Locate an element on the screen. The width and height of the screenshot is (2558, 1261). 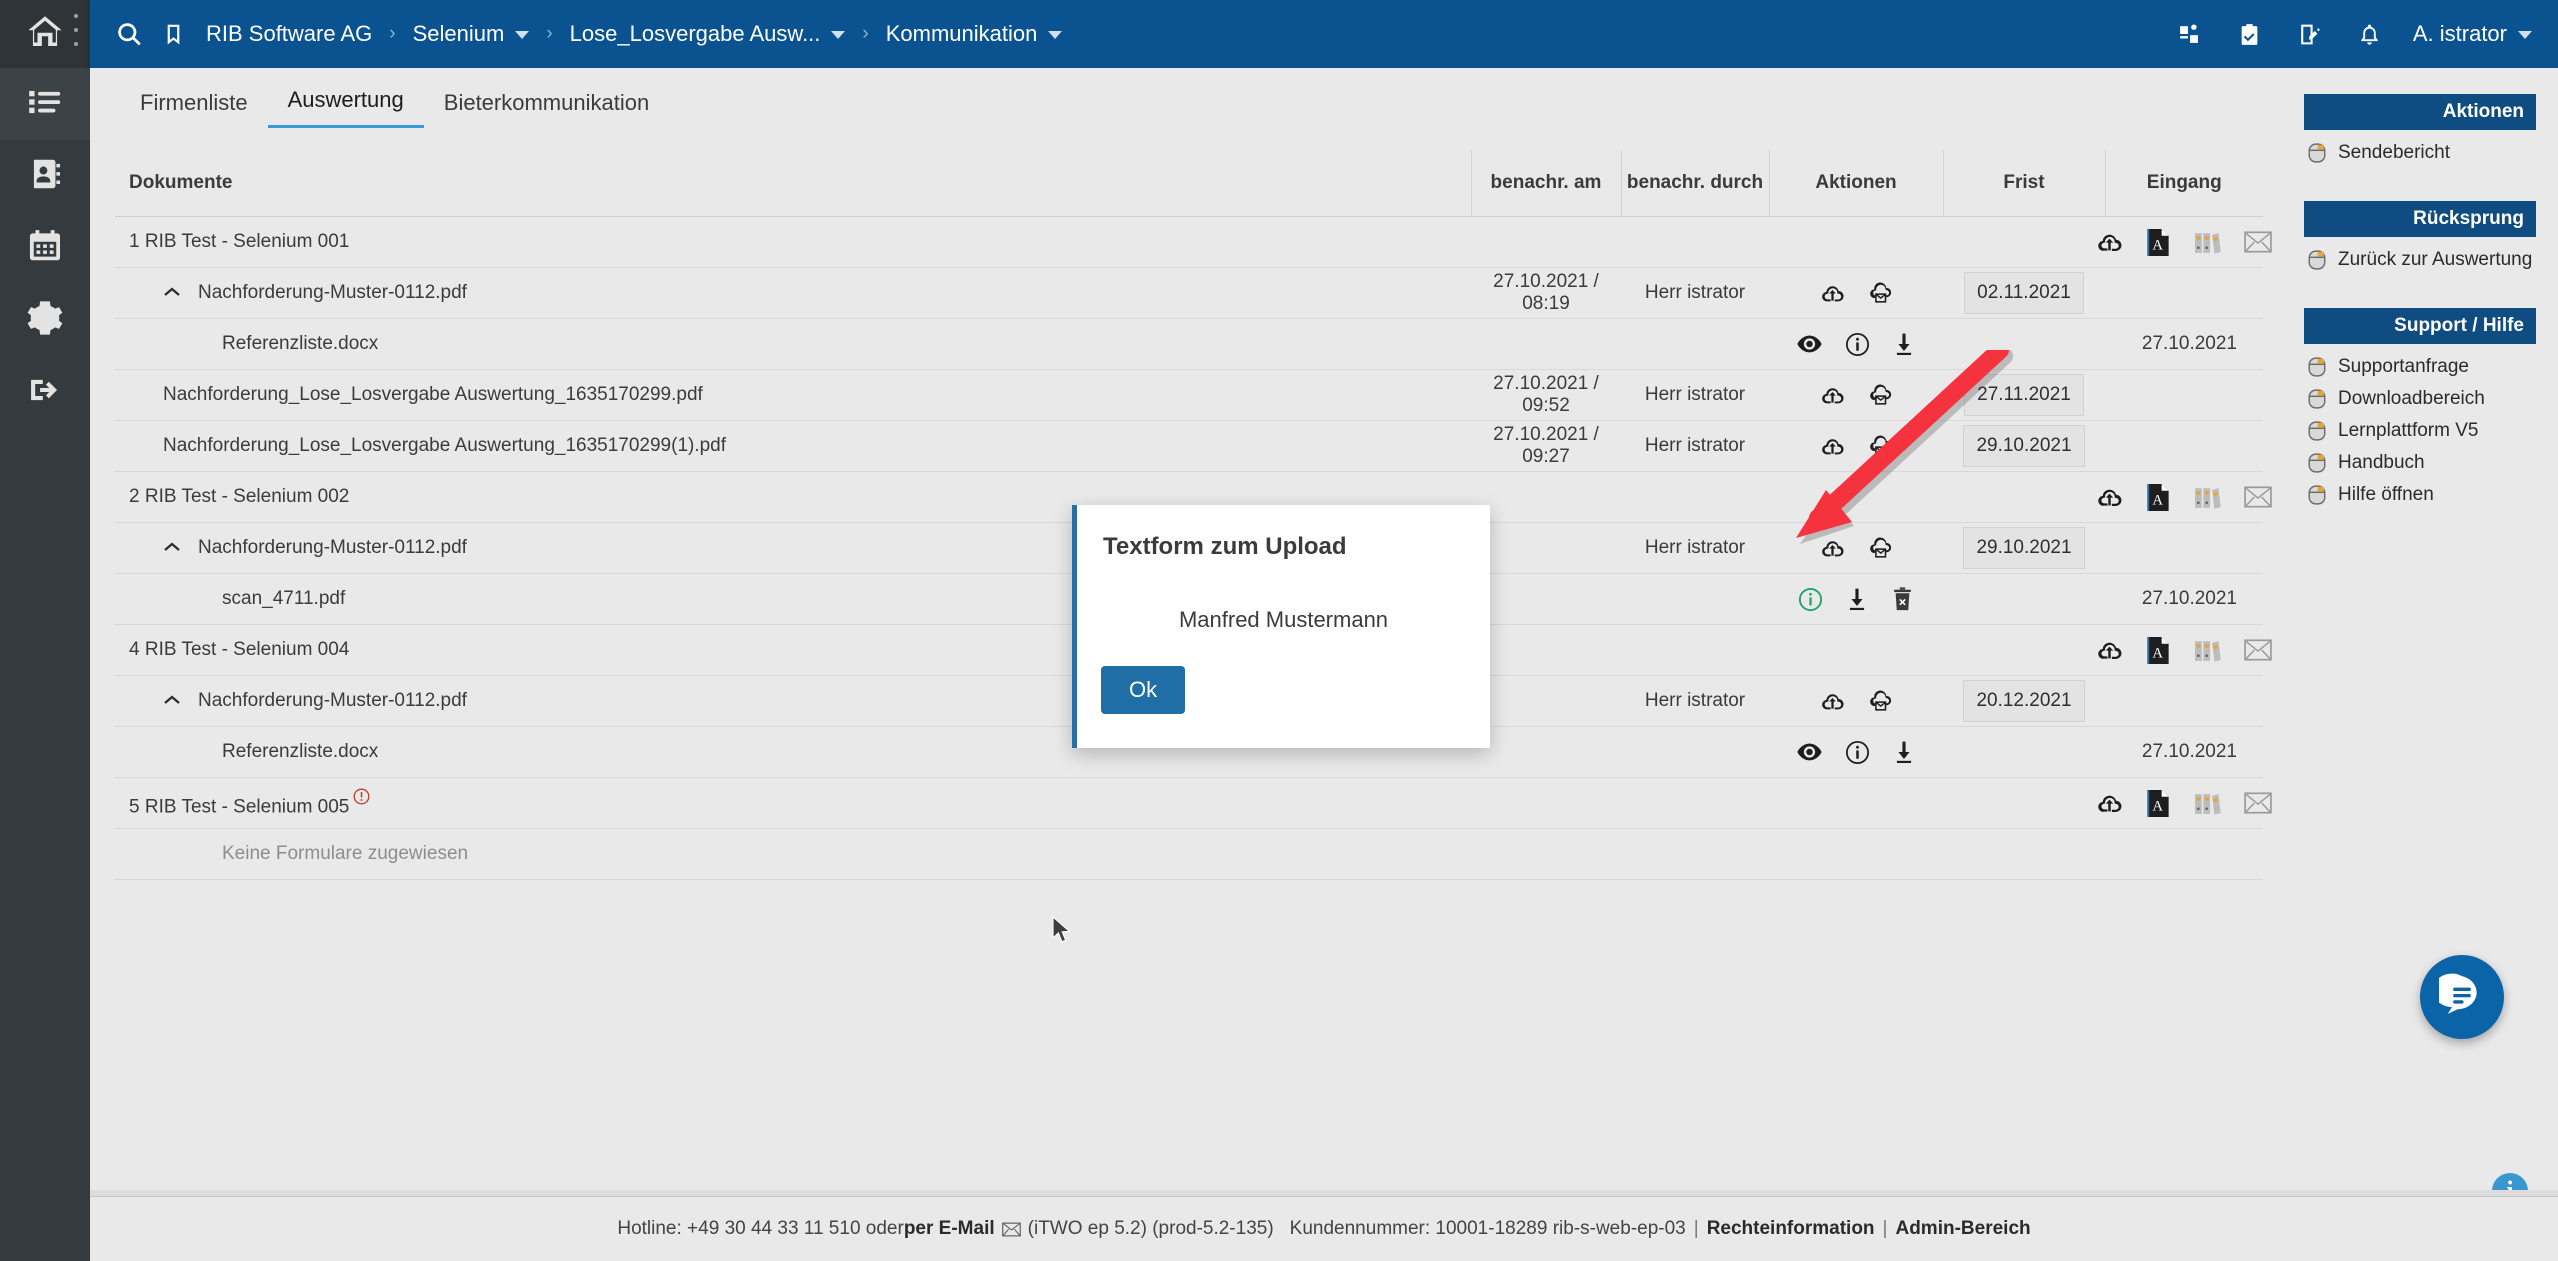
rail-more-dots is located at coordinates (76, 30).